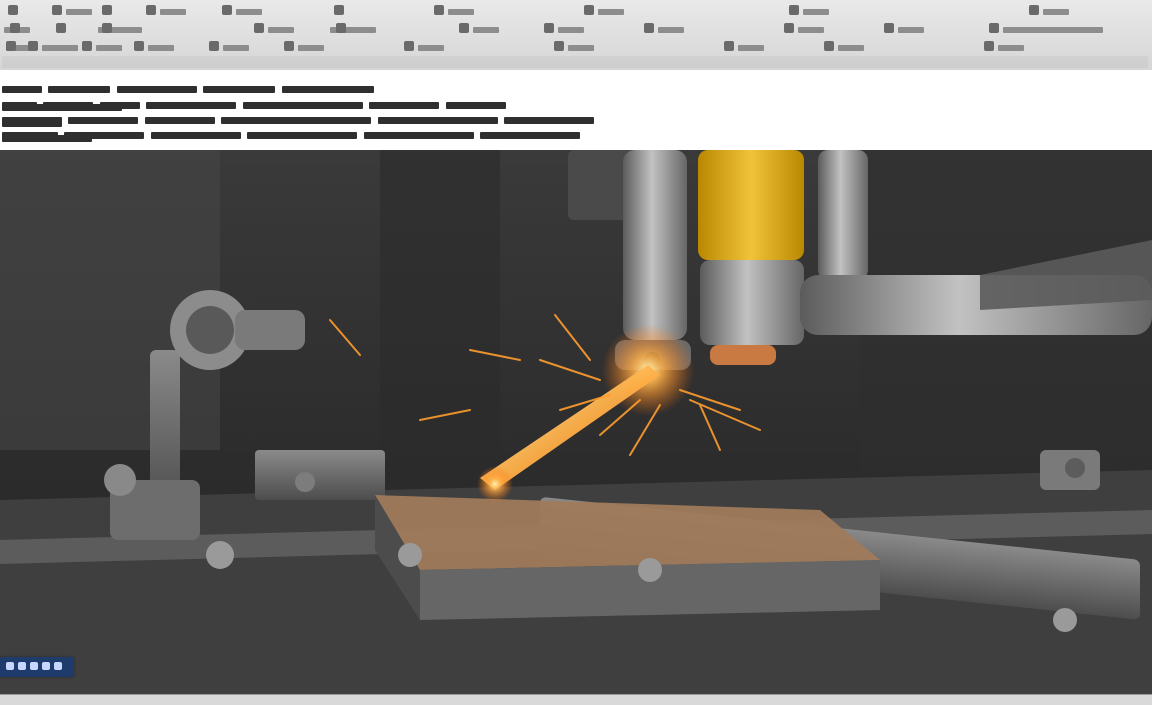 The image size is (1152, 705). What do you see at coordinates (139, 46) in the screenshot?
I see `font-icon` at bounding box center [139, 46].